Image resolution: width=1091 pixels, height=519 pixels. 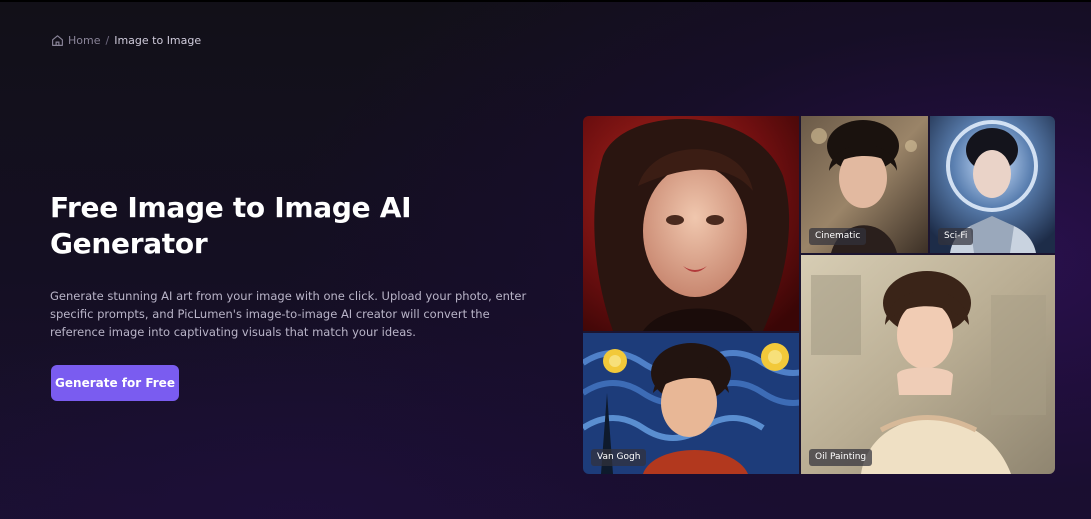 I want to click on gallery-image-original, so click(x=691, y=223).